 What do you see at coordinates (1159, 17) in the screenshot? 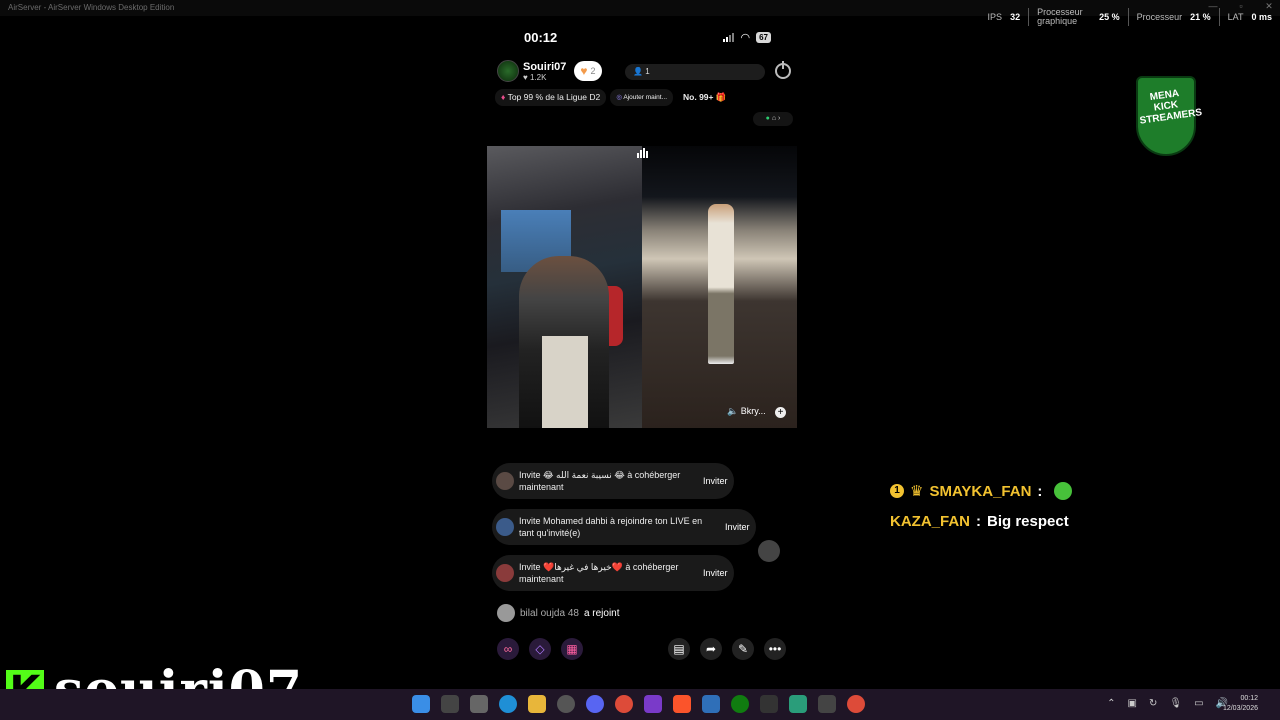
I see `cpu-label: Processeur` at bounding box center [1159, 17].